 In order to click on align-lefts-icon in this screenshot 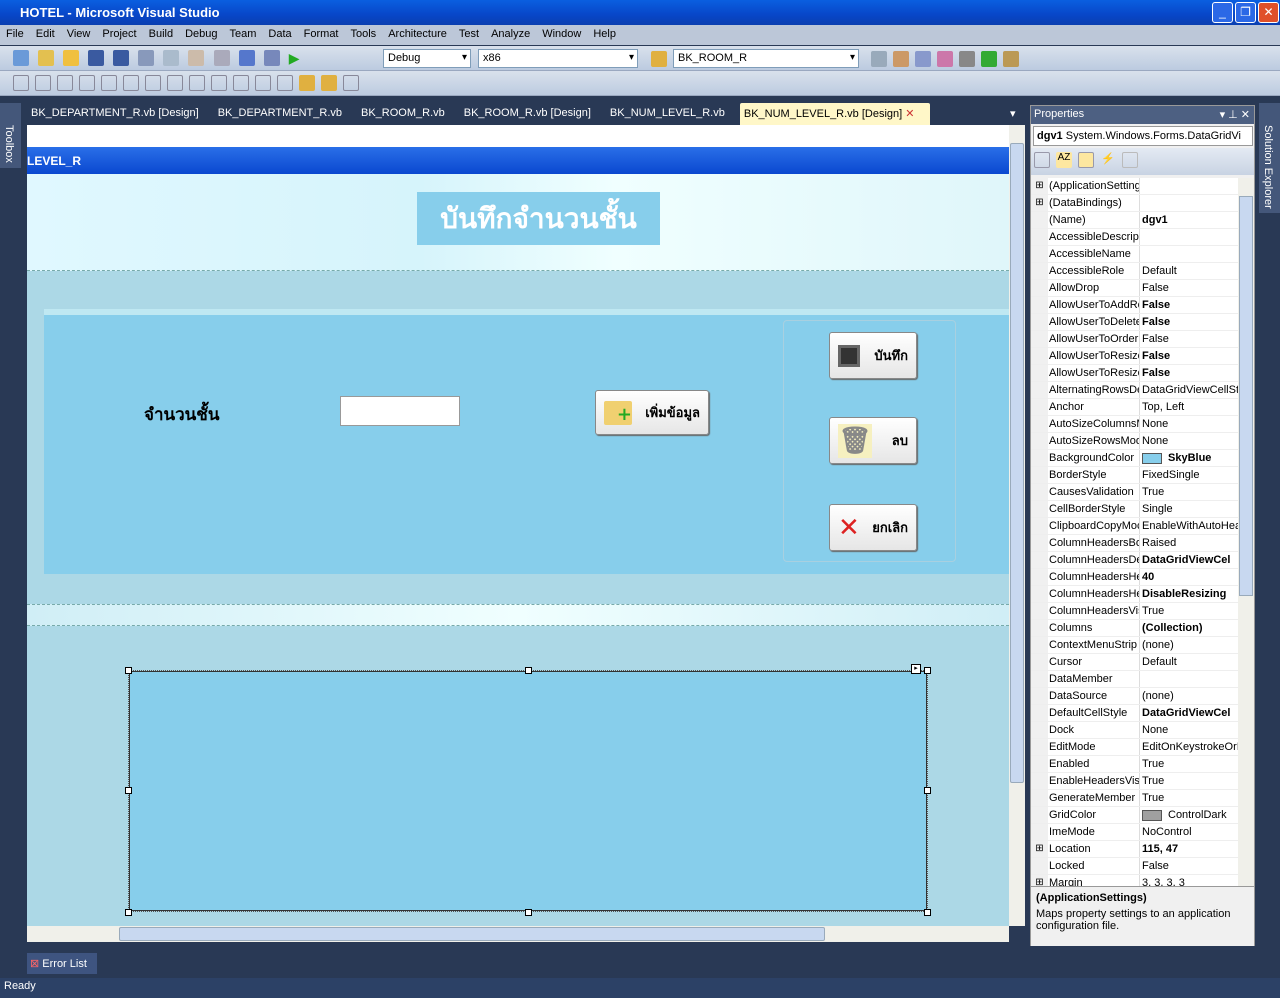, I will do `click(43, 83)`.